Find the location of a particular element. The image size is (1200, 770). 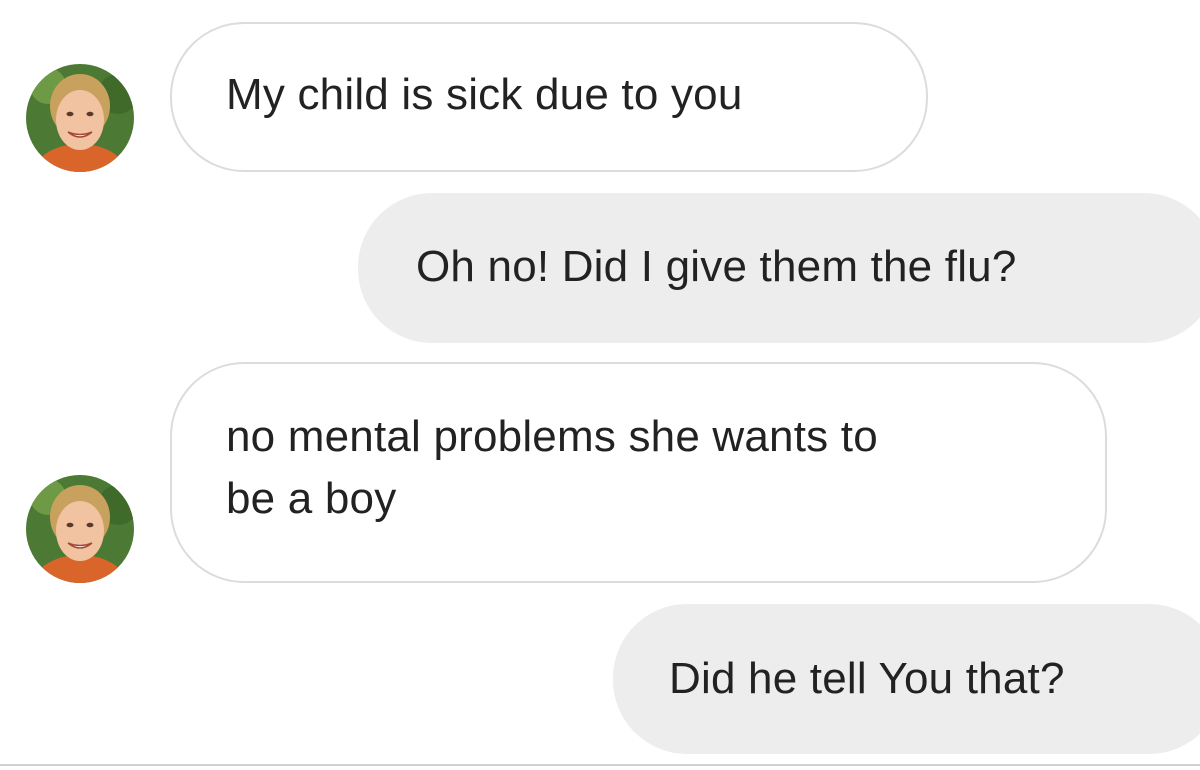

message-text: Did he tell You that? is located at coordinates (867, 678).